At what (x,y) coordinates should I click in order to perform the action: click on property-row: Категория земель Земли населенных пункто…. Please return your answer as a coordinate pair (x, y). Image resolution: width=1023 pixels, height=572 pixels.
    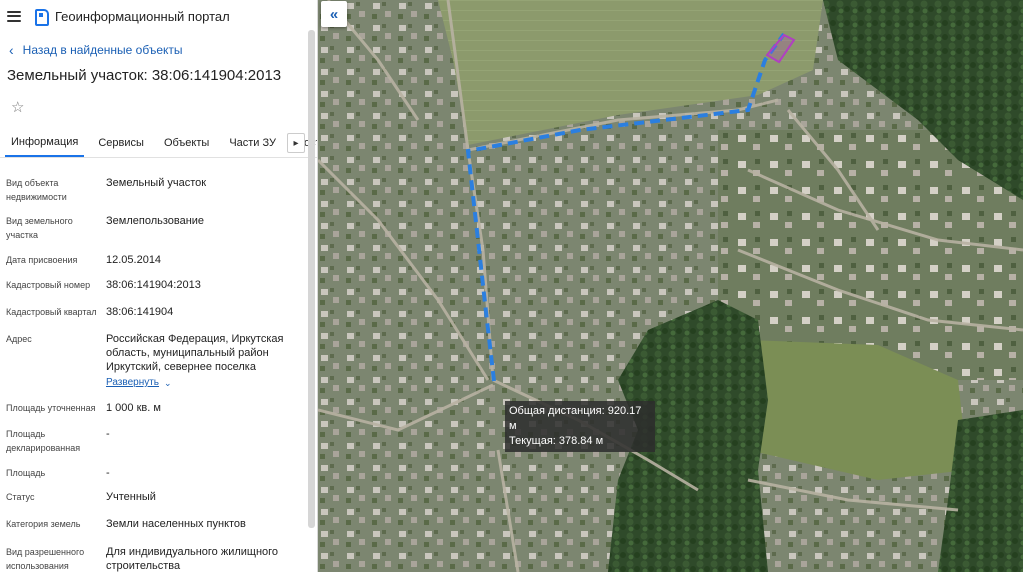
    Looking at the image, I should click on (153, 524).